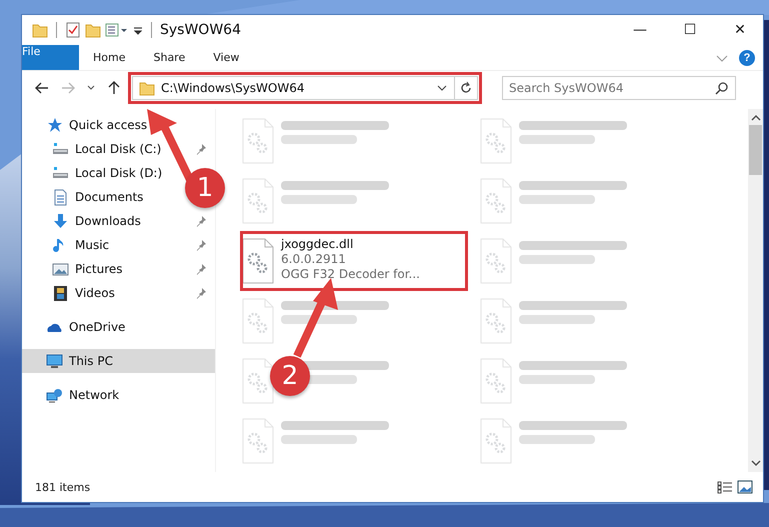  Describe the element at coordinates (755, 464) in the screenshot. I see `scroll-down-icon` at that location.